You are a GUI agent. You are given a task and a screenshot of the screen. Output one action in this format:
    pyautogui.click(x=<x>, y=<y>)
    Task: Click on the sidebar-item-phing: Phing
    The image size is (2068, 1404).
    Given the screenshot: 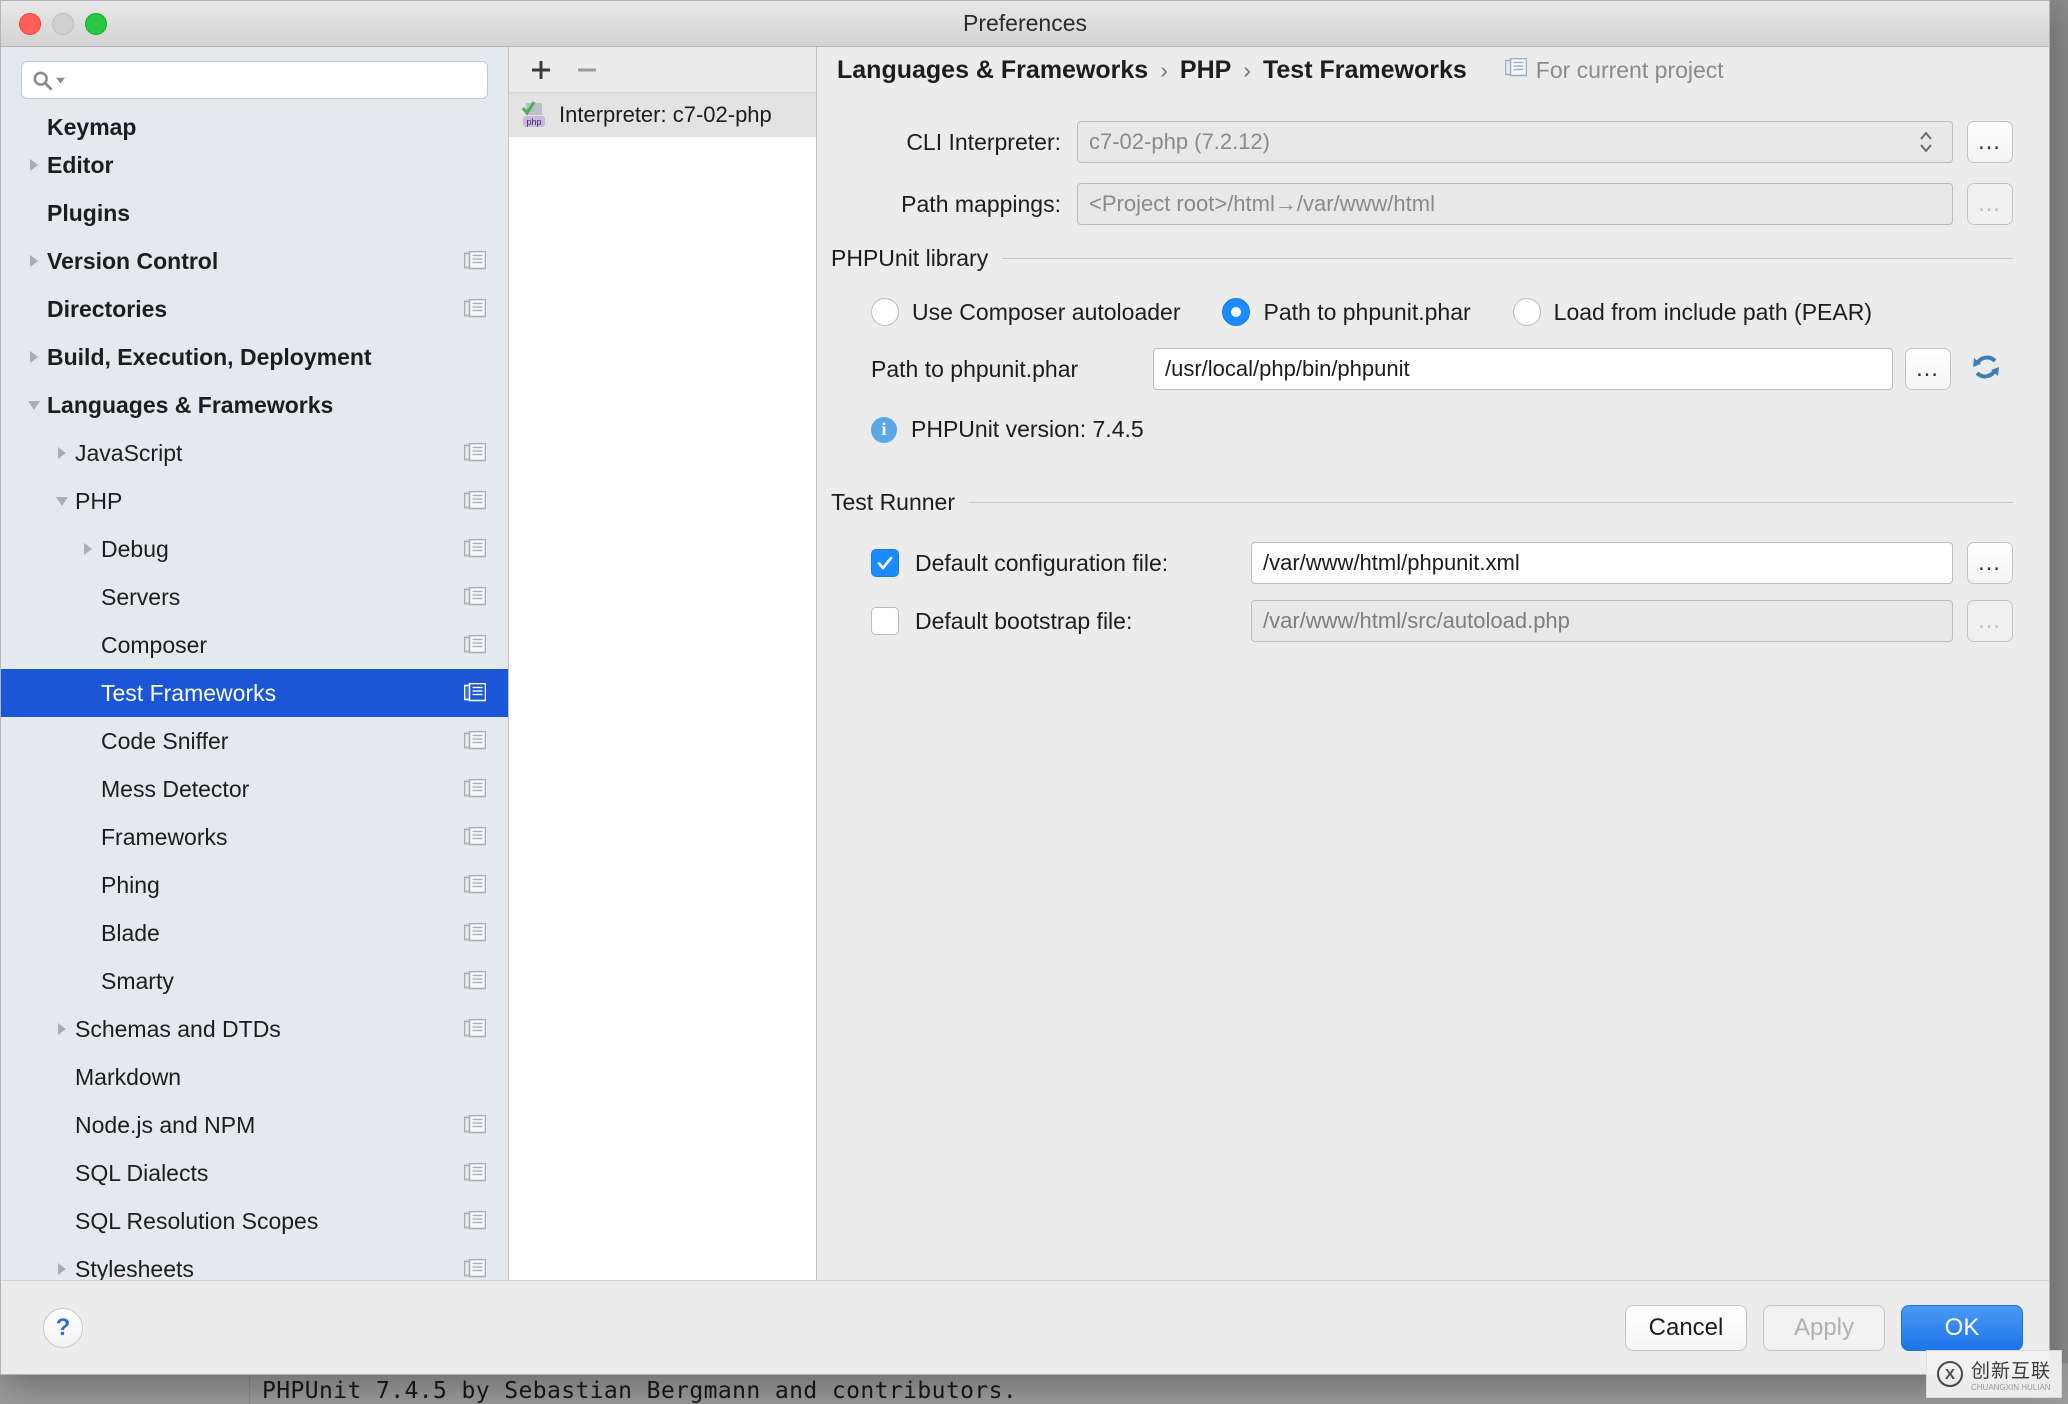 What is the action you would take?
    pyautogui.click(x=254, y=885)
    